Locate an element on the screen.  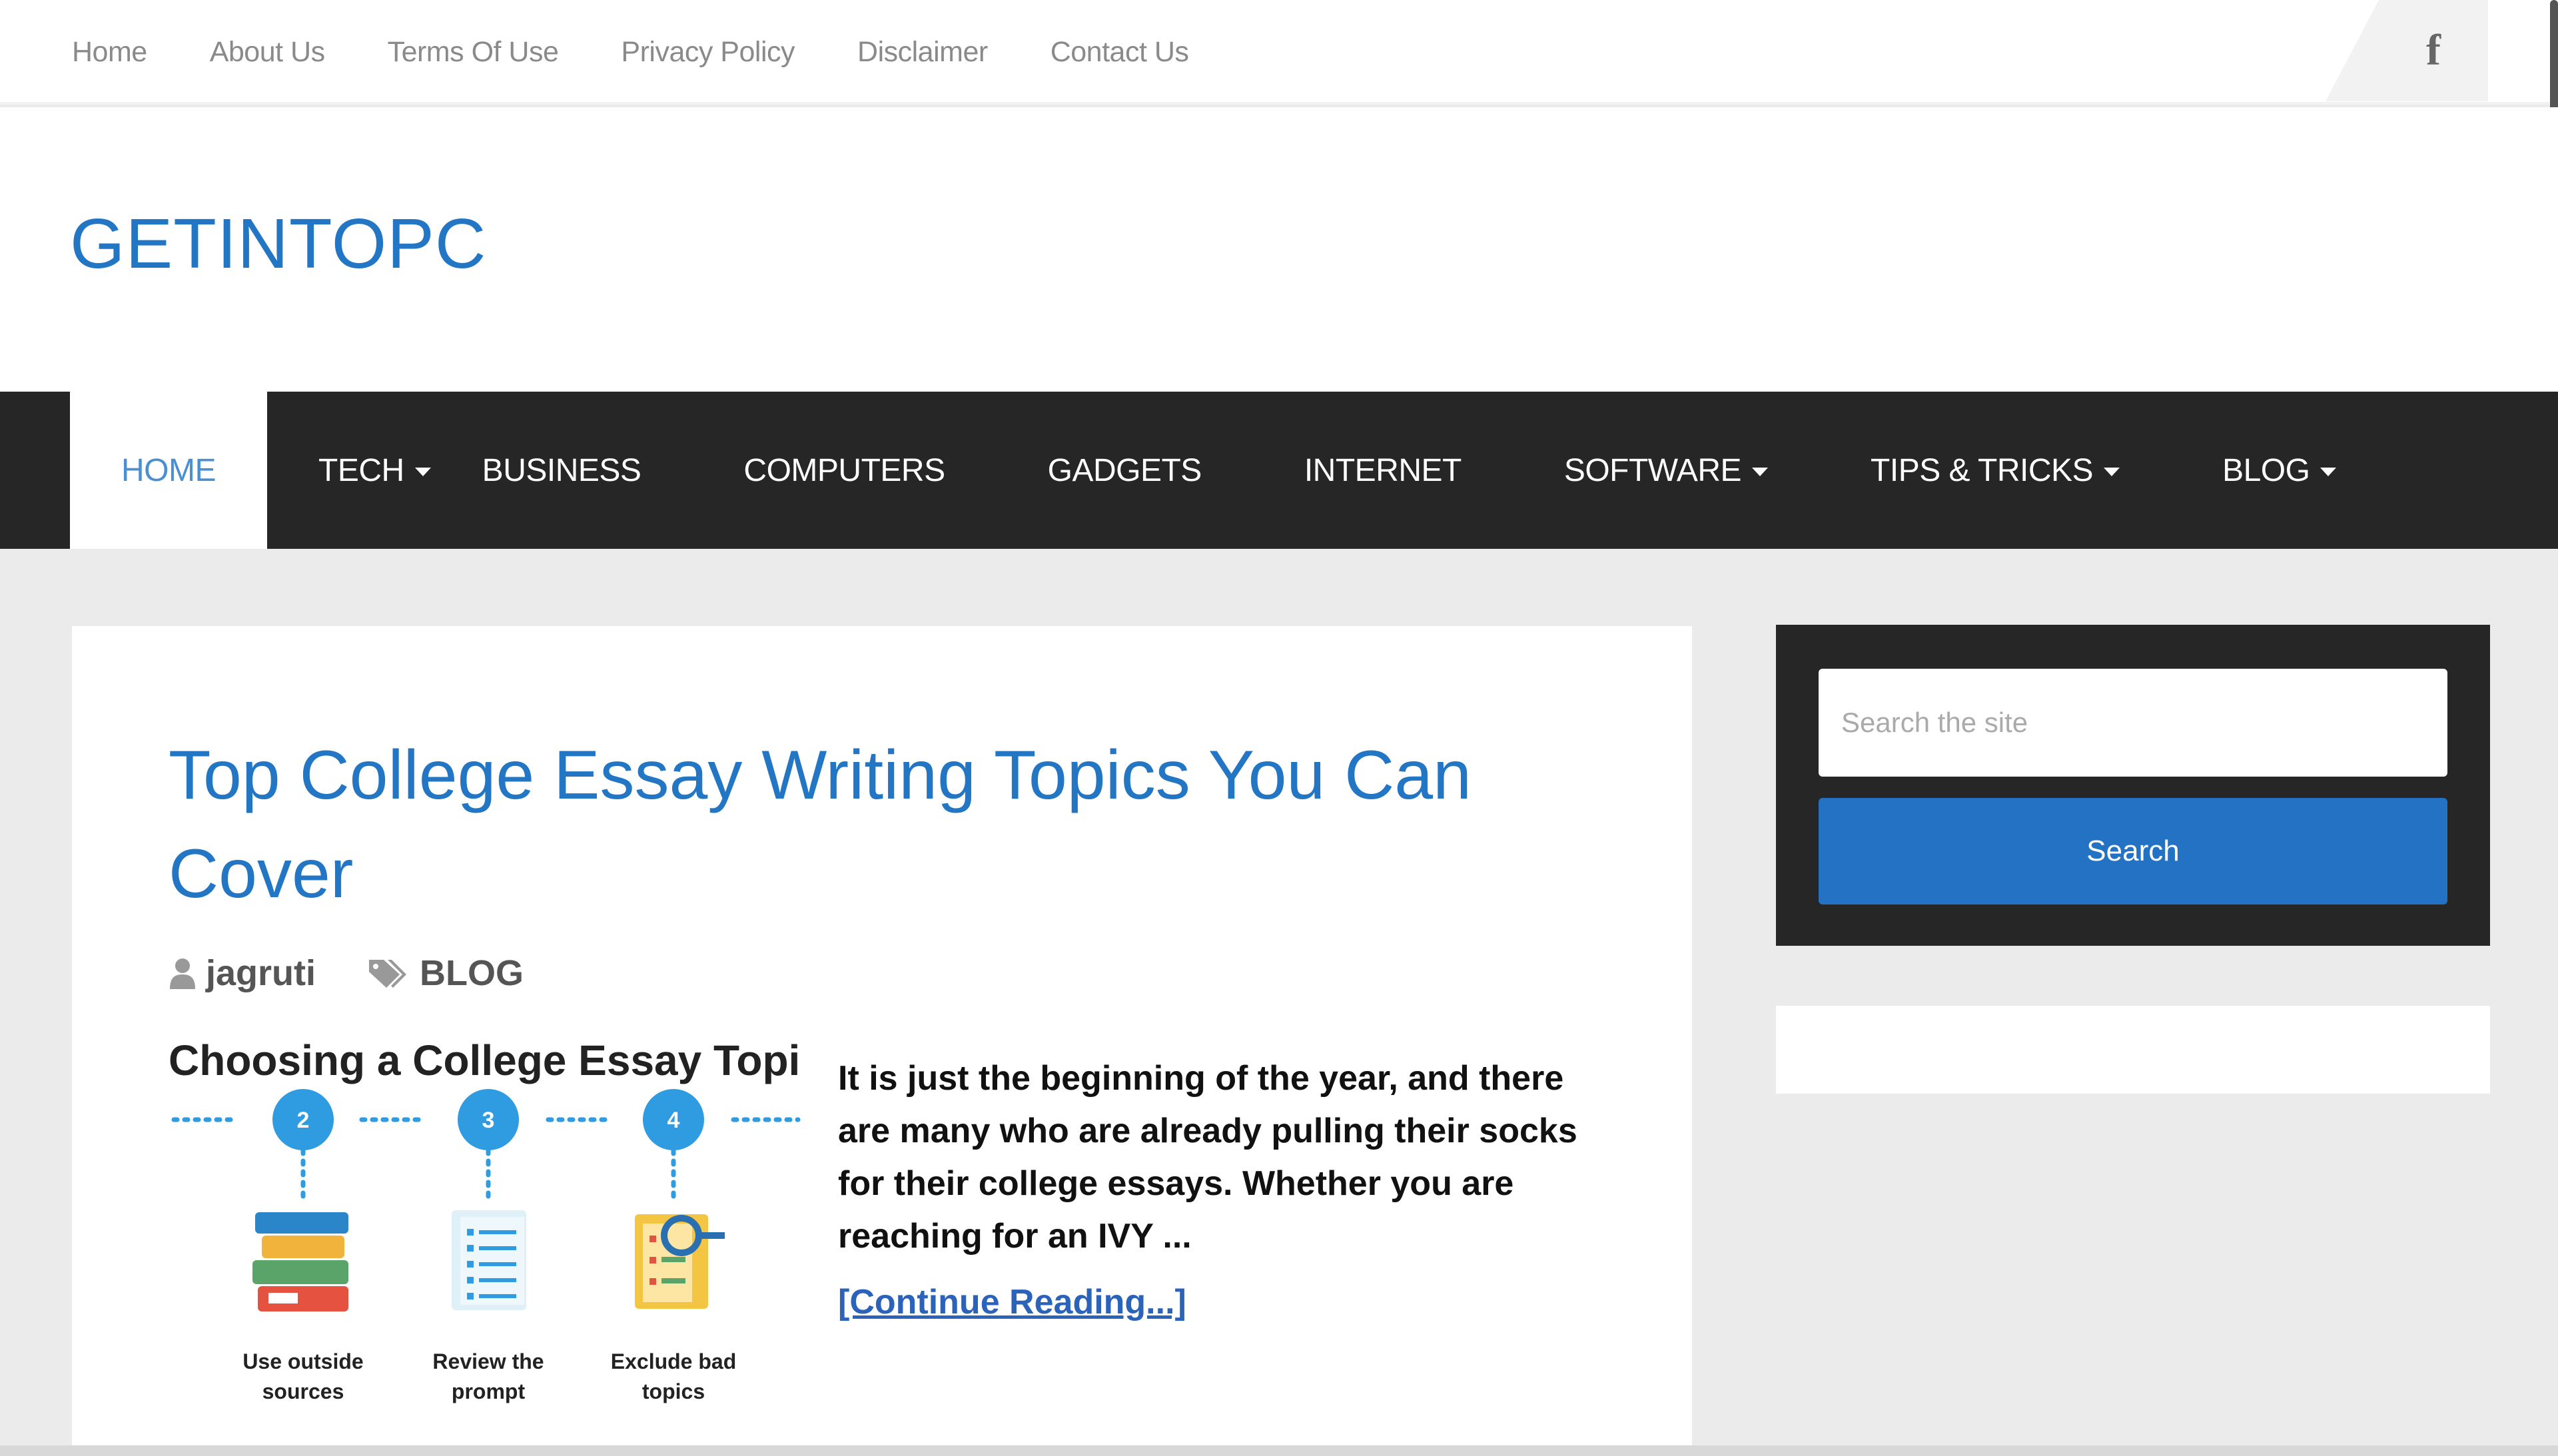
step-label-2-line2: sources is located at coordinates (303, 1391).